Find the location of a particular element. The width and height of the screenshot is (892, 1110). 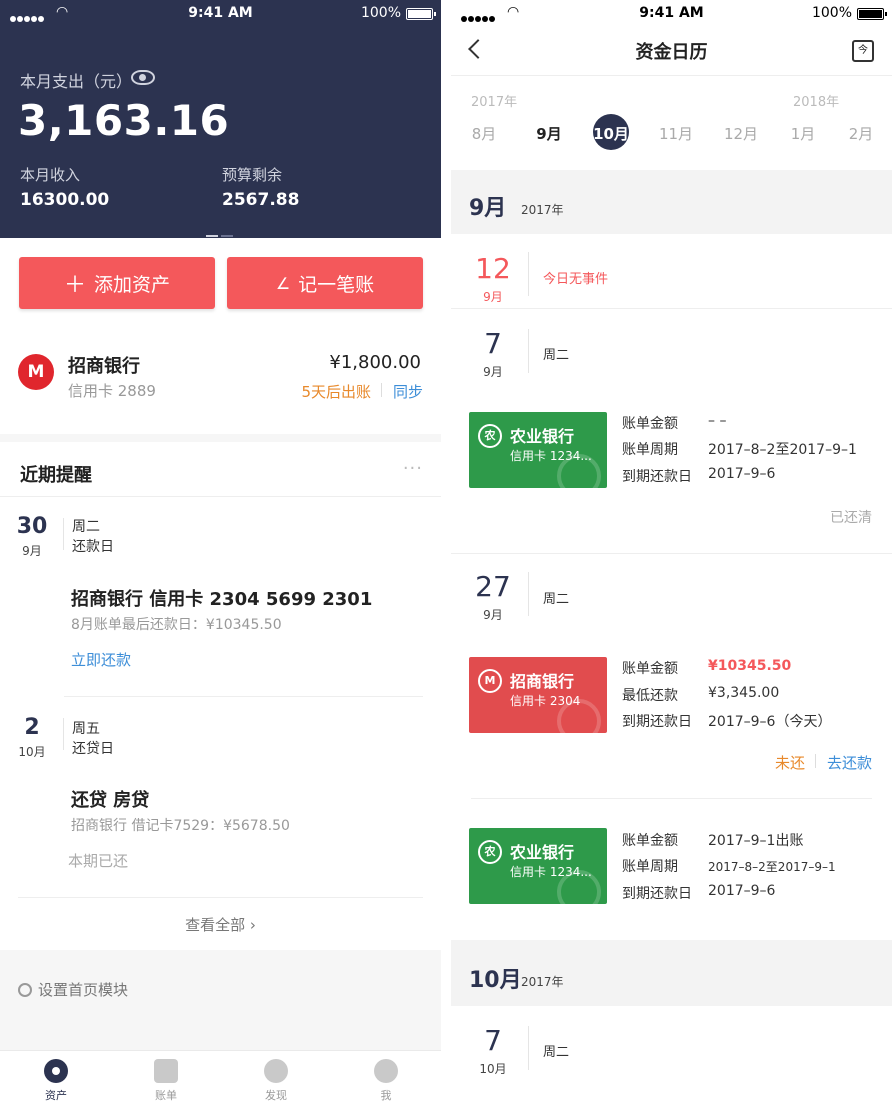

budget-remaining-label: 预算剩余 is located at coordinates (252, 175).